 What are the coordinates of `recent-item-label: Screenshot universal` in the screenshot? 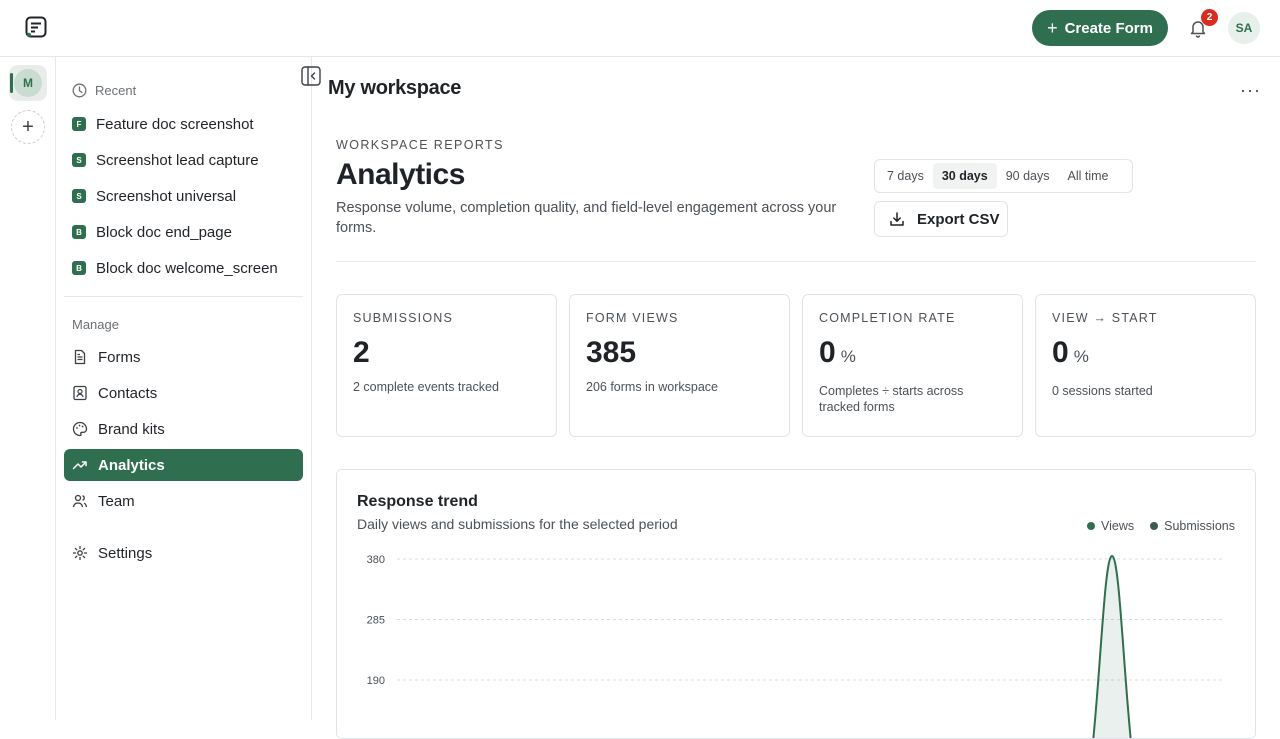 It's located at (166, 196).